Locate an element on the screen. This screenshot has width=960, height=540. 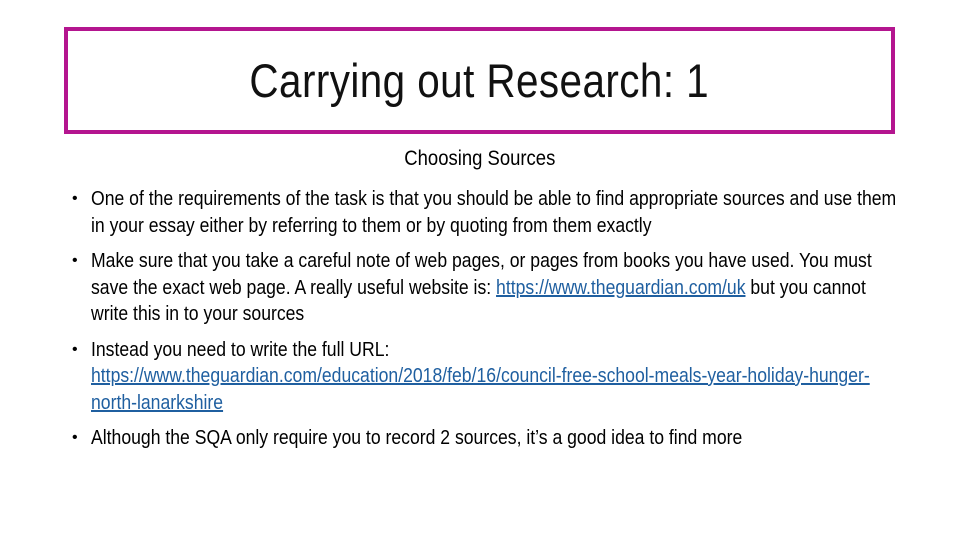
bullet-text-part: Instead you need to write the full URL: is located at coordinates (240, 349).